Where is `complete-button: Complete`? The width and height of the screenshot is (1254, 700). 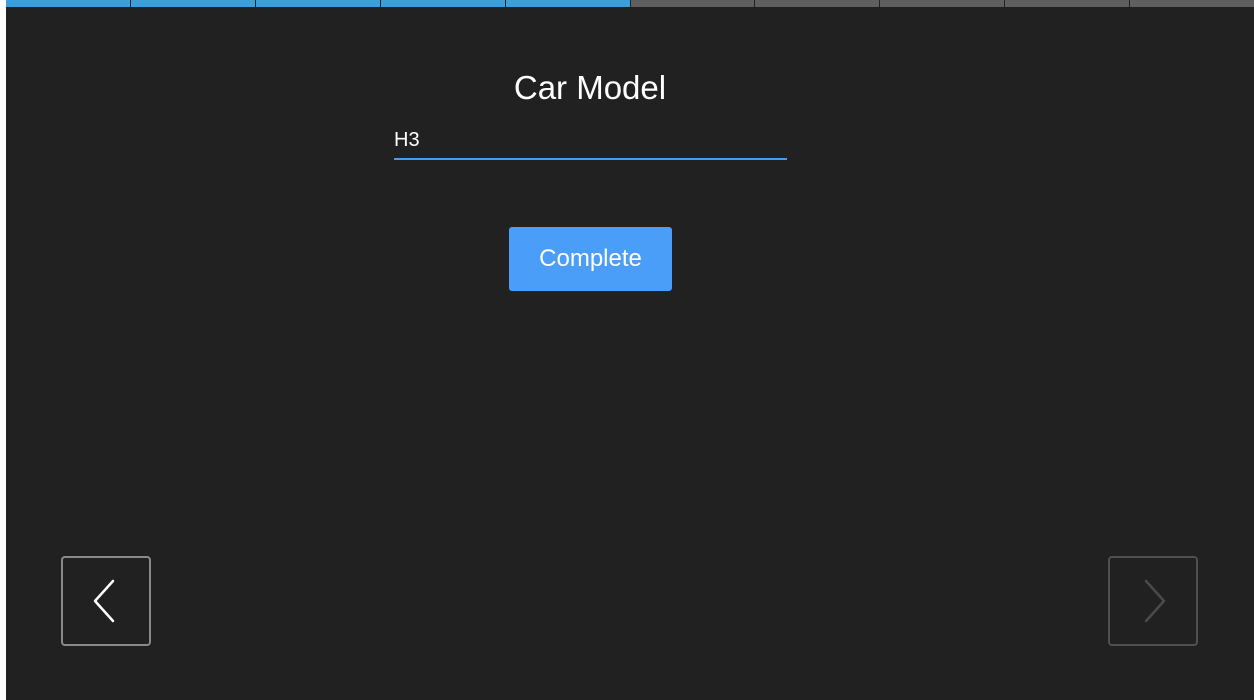
complete-button: Complete is located at coordinates (590, 259).